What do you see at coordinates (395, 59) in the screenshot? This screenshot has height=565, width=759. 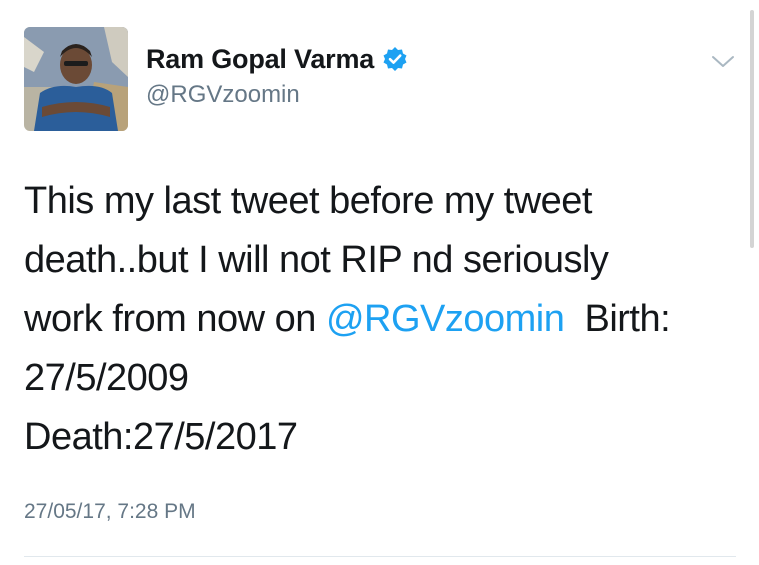 I see `verified-badge-icon` at bounding box center [395, 59].